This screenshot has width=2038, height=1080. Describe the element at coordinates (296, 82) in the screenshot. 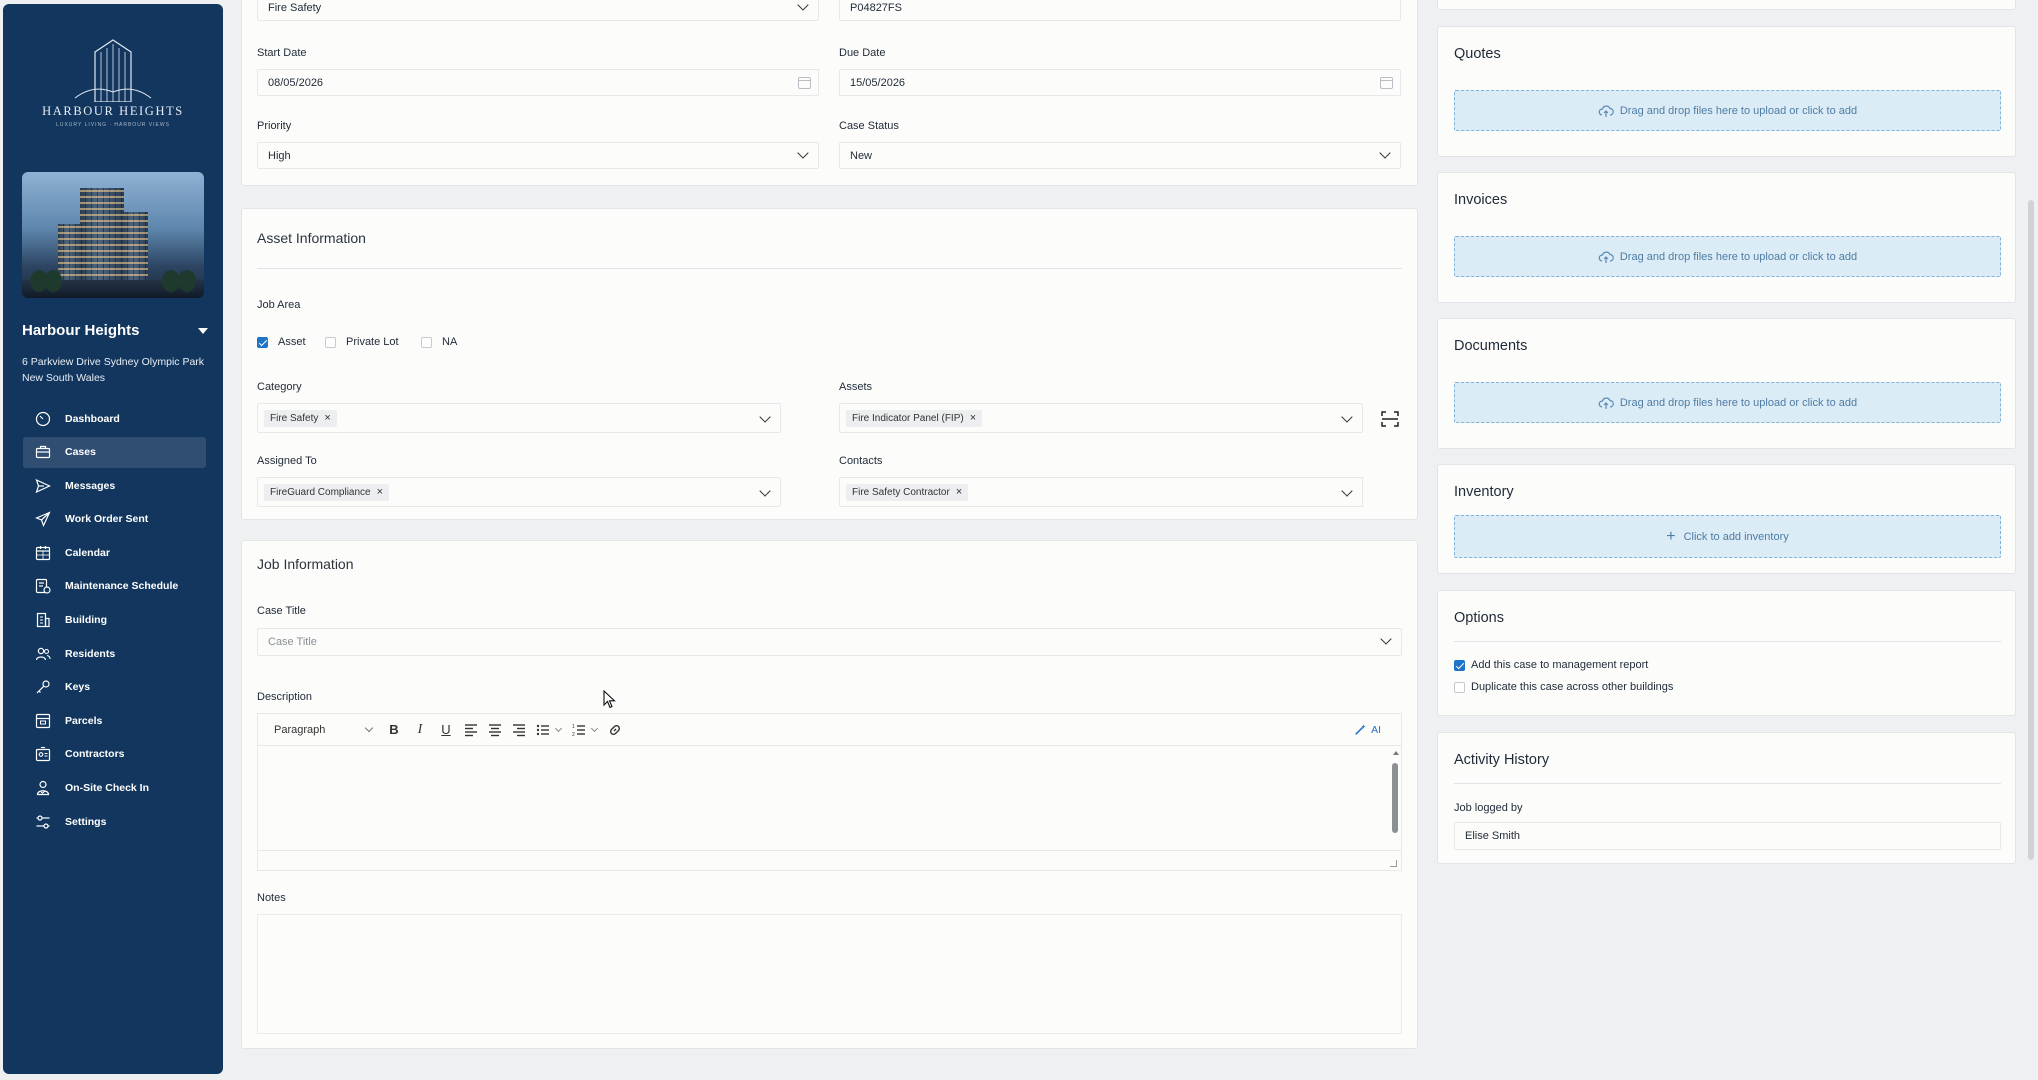

I see `start-date-value: 08/05/2026` at that location.